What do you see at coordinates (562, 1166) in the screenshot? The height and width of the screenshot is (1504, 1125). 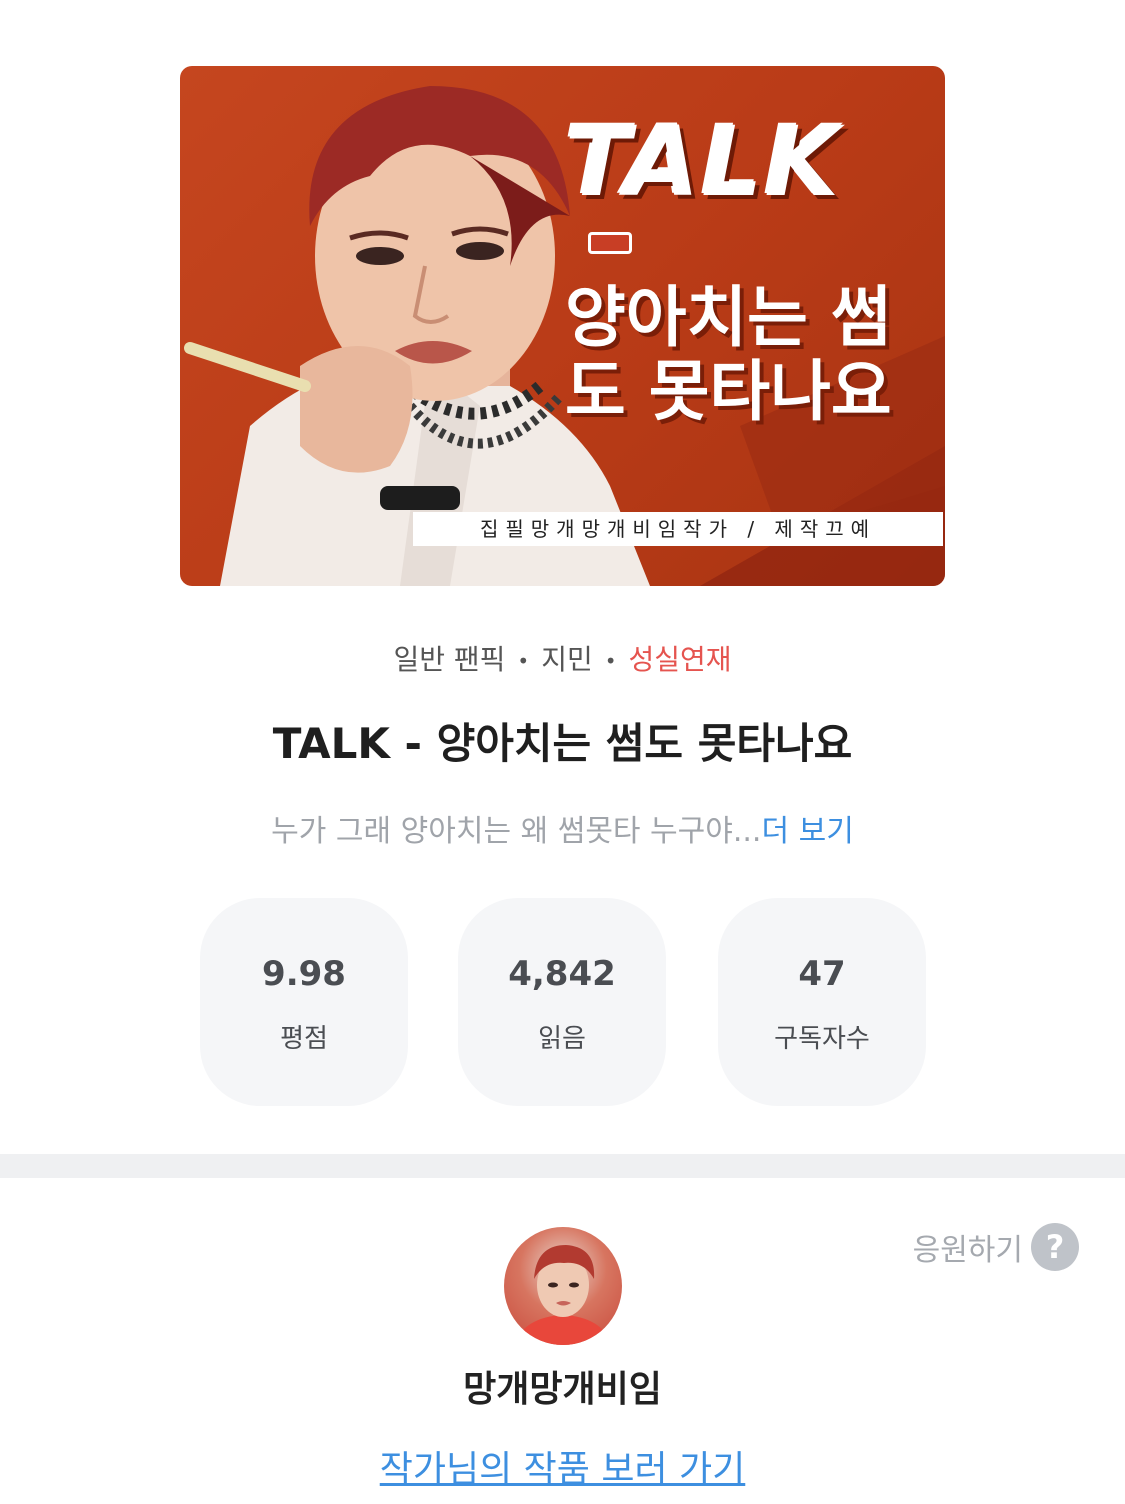 I see `section-divider` at bounding box center [562, 1166].